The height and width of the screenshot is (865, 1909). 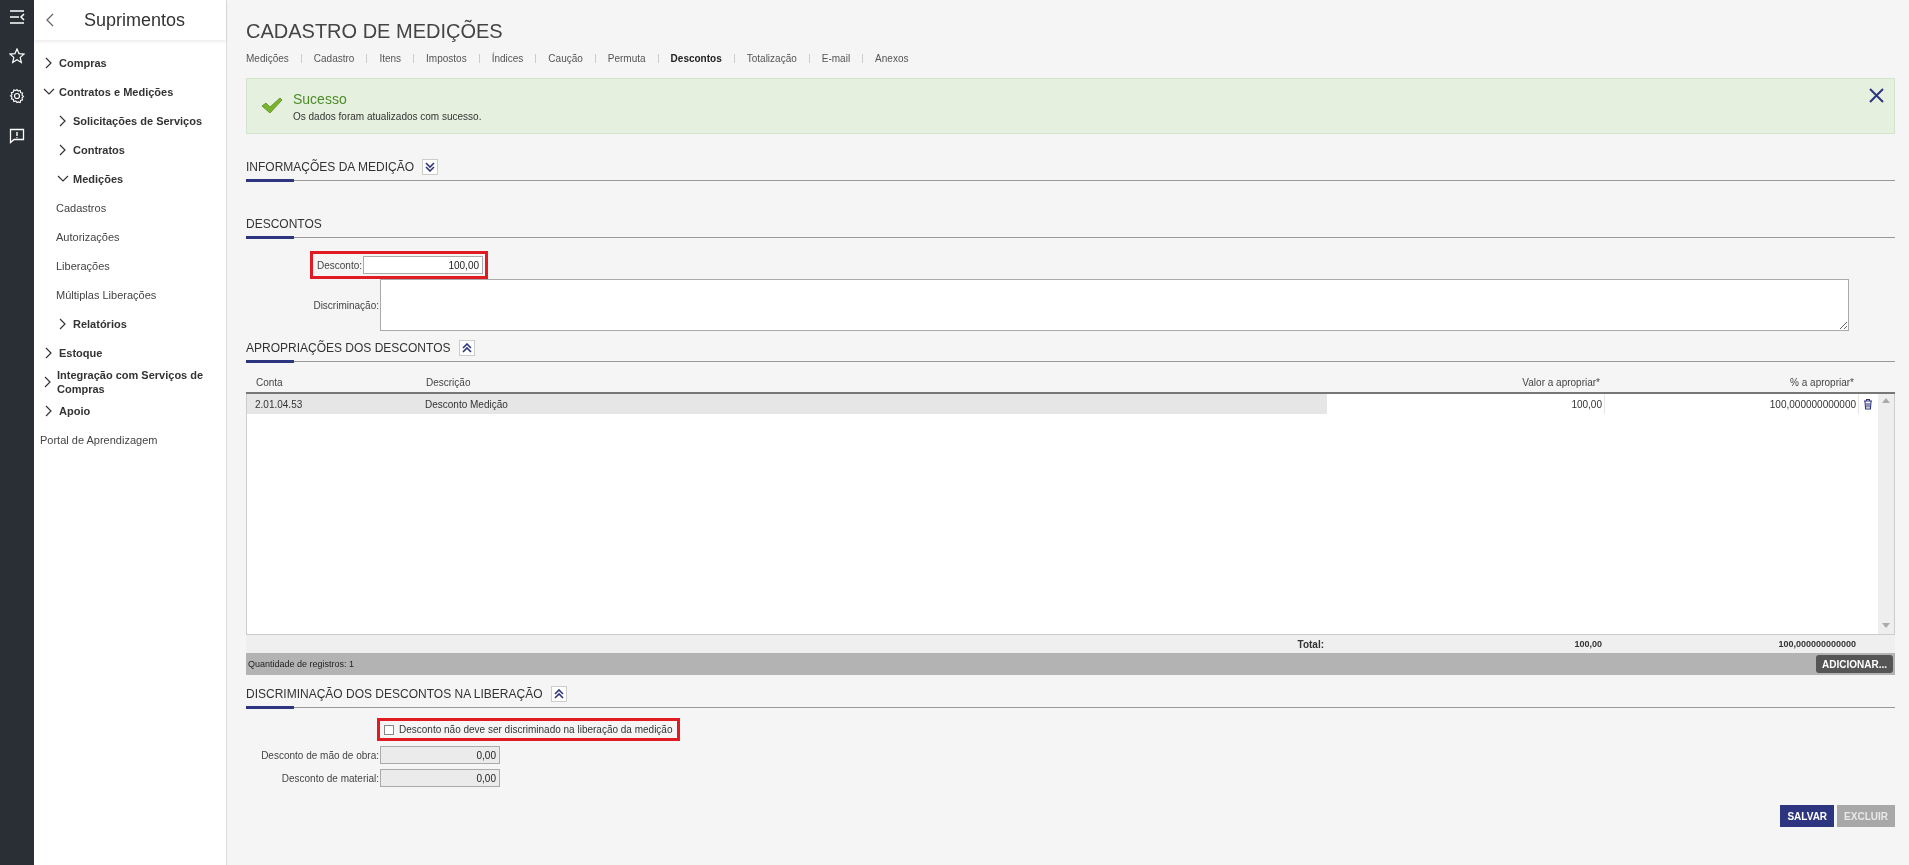 What do you see at coordinates (81, 207) in the screenshot?
I see `menu-link: Cadastros` at bounding box center [81, 207].